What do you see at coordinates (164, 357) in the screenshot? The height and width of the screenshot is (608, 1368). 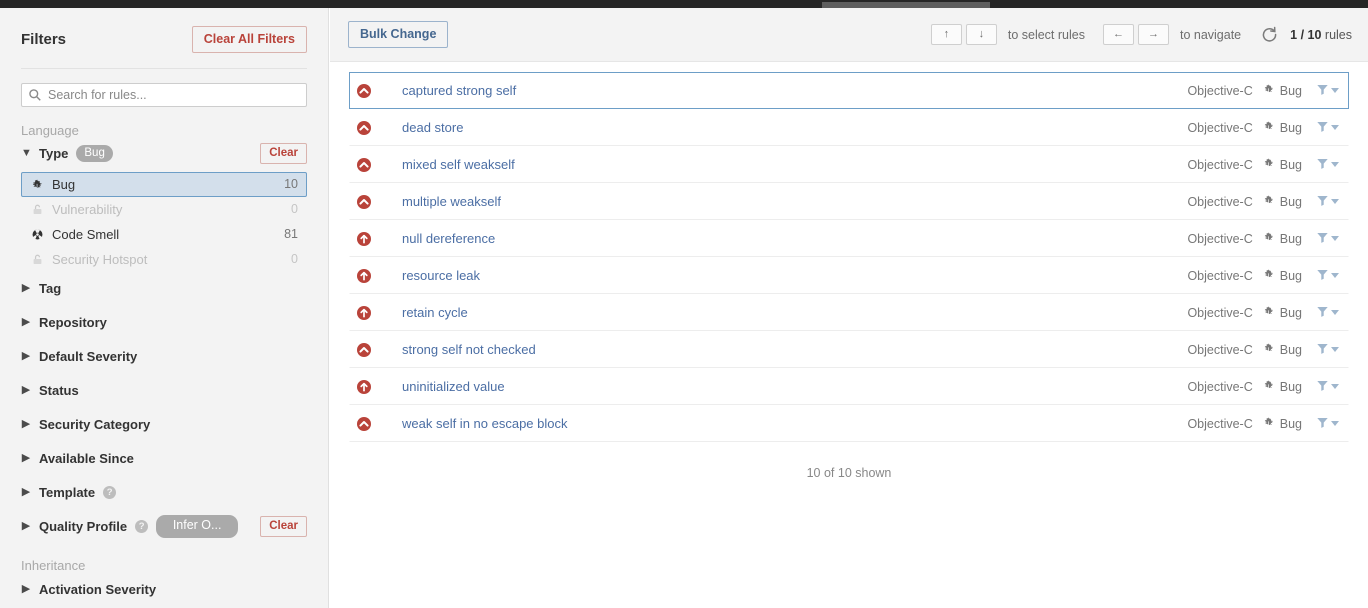 I see `facet-default-severity-header: ▶ Default Severity` at bounding box center [164, 357].